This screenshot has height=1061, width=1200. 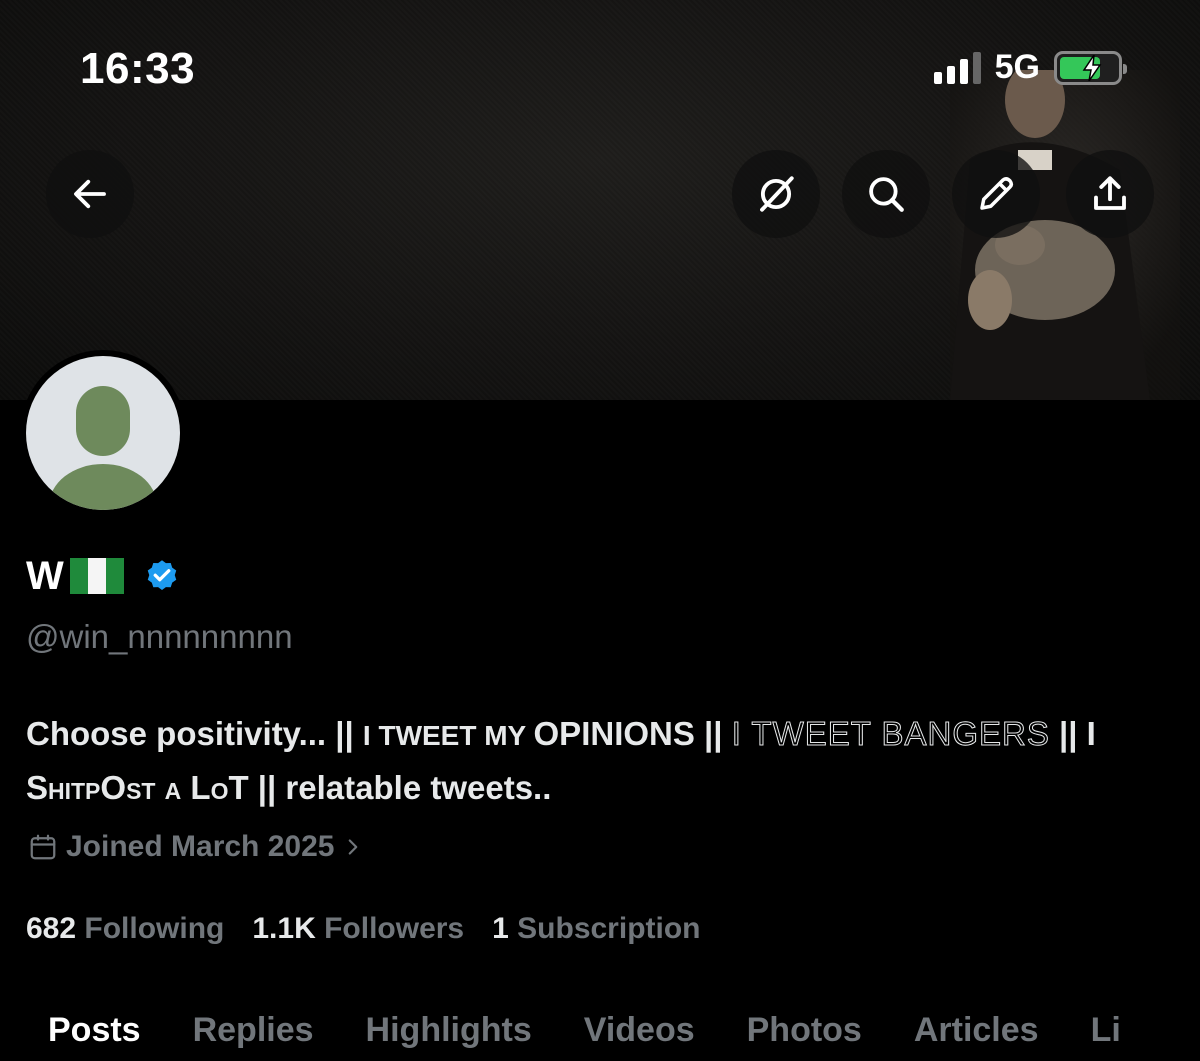 I want to click on name-row: W, so click(x=103, y=576).